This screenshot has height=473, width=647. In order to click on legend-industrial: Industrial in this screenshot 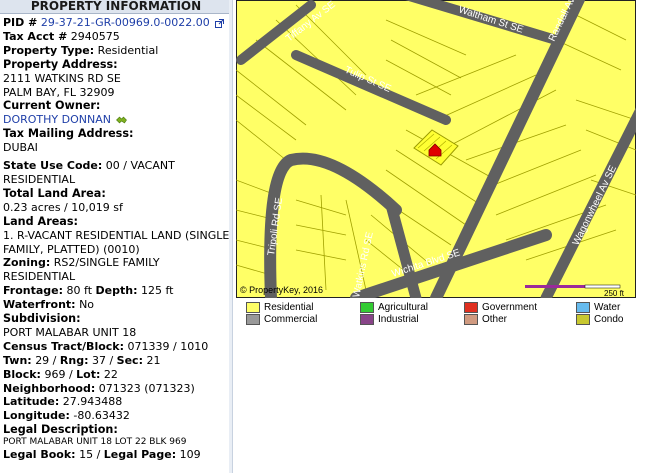, I will do `click(389, 320)`.